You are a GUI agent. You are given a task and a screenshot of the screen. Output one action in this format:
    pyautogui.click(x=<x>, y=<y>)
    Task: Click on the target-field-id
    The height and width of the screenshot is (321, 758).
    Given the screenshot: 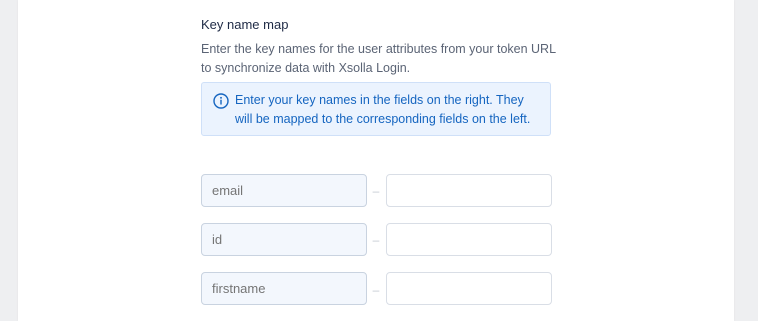 What is the action you would take?
    pyautogui.click(x=469, y=239)
    